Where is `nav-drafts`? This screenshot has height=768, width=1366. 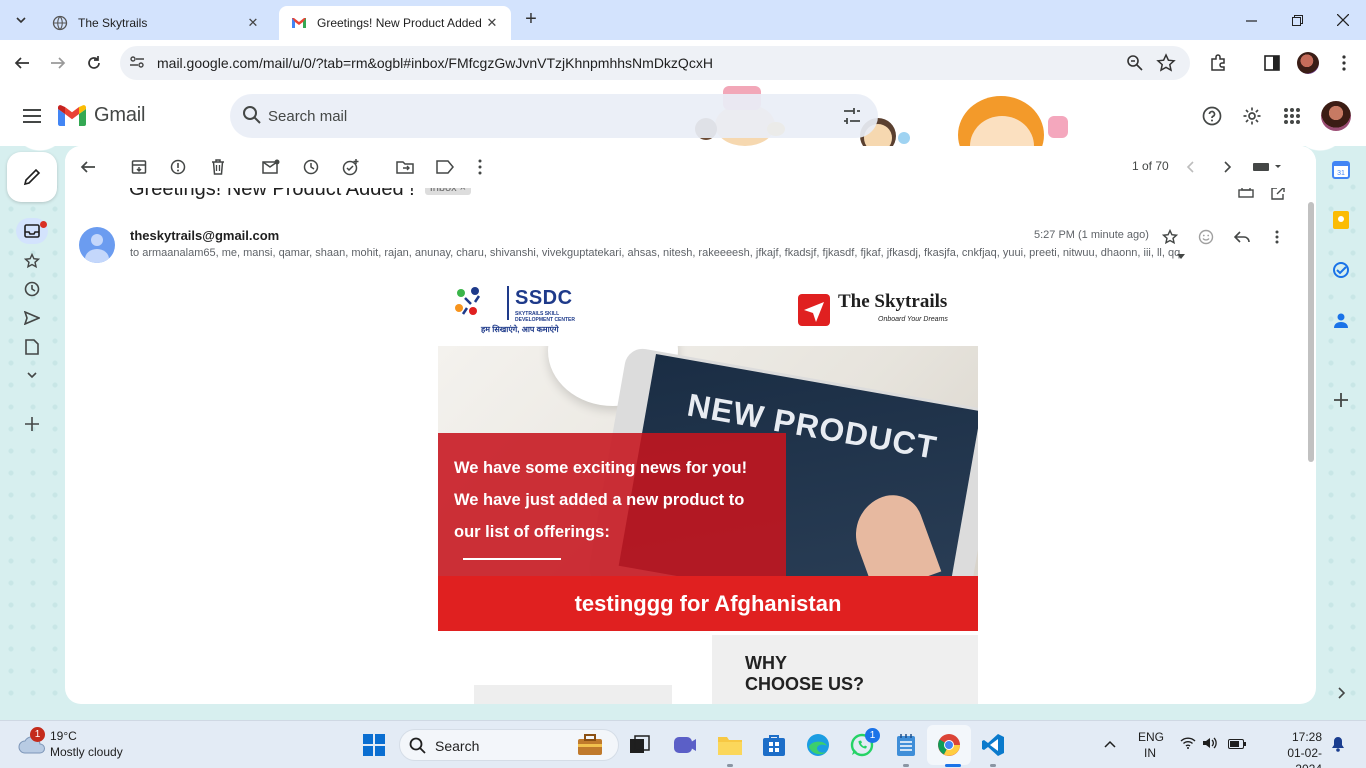
nav-drafts is located at coordinates (32, 347).